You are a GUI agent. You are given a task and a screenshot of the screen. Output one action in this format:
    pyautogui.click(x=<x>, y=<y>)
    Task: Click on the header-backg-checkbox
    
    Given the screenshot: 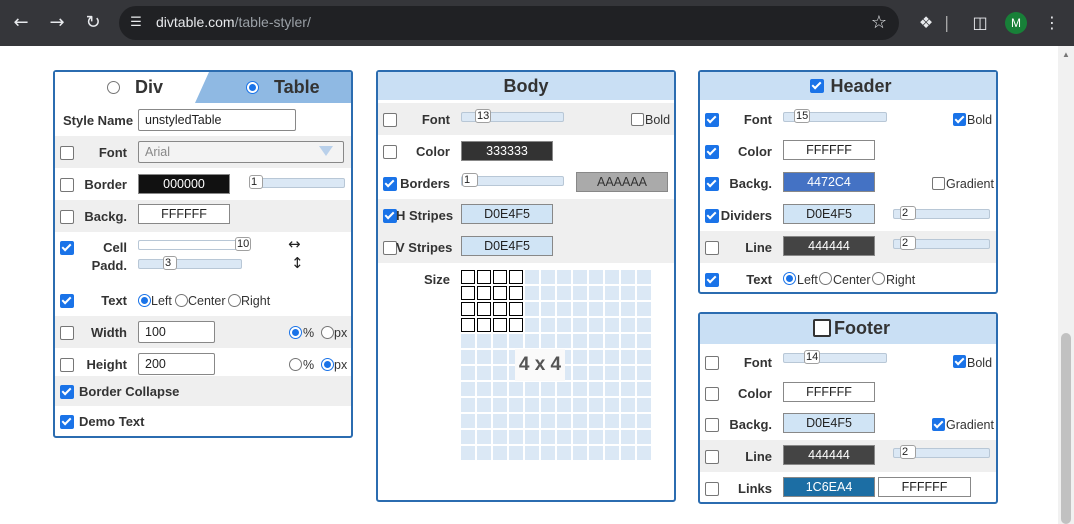 What is the action you would take?
    pyautogui.click(x=712, y=184)
    